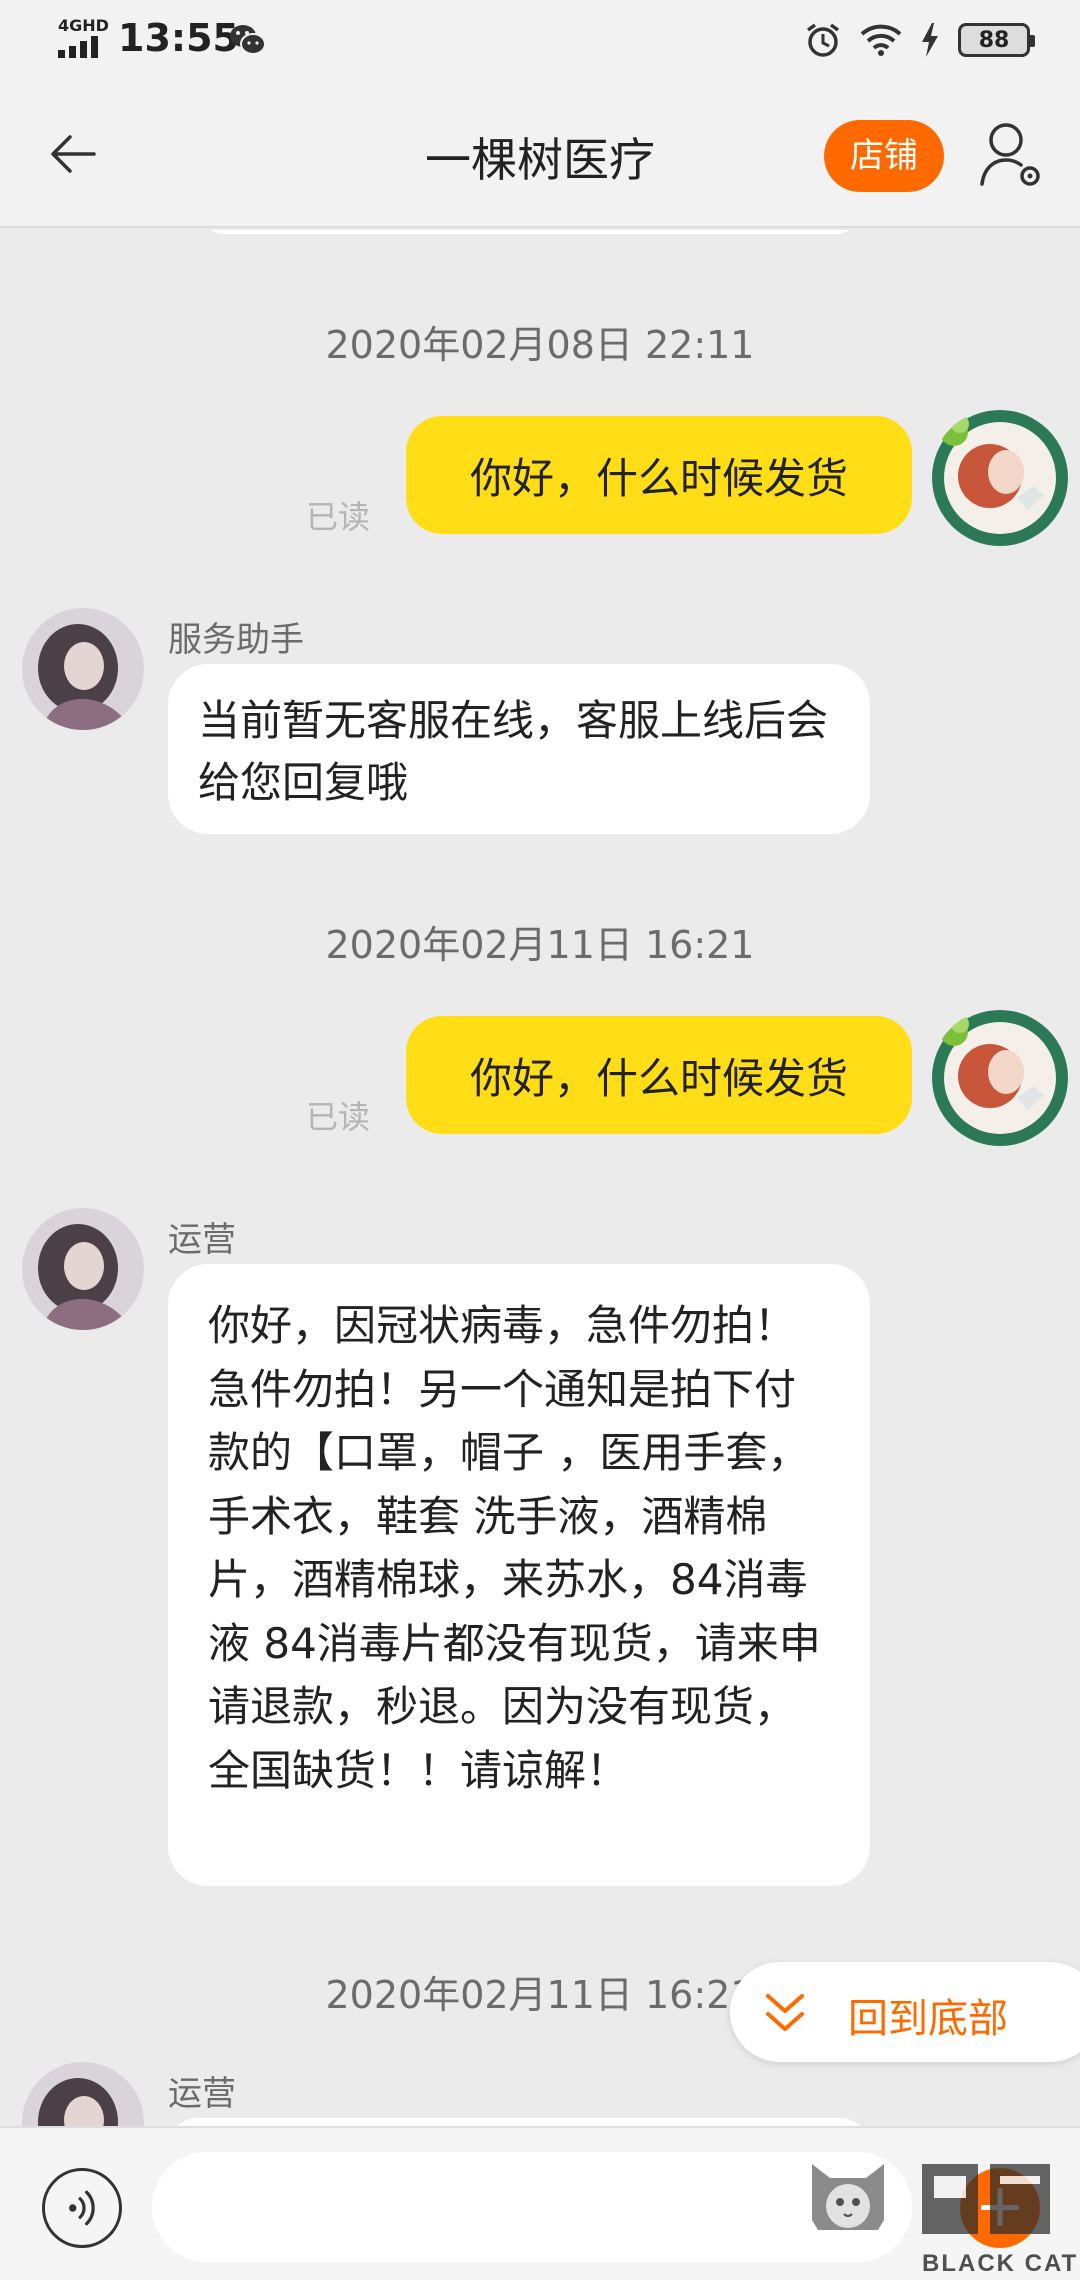 This screenshot has width=1080, height=2280. Describe the element at coordinates (519, 2122) in the screenshot. I see `incoming-message` at that location.